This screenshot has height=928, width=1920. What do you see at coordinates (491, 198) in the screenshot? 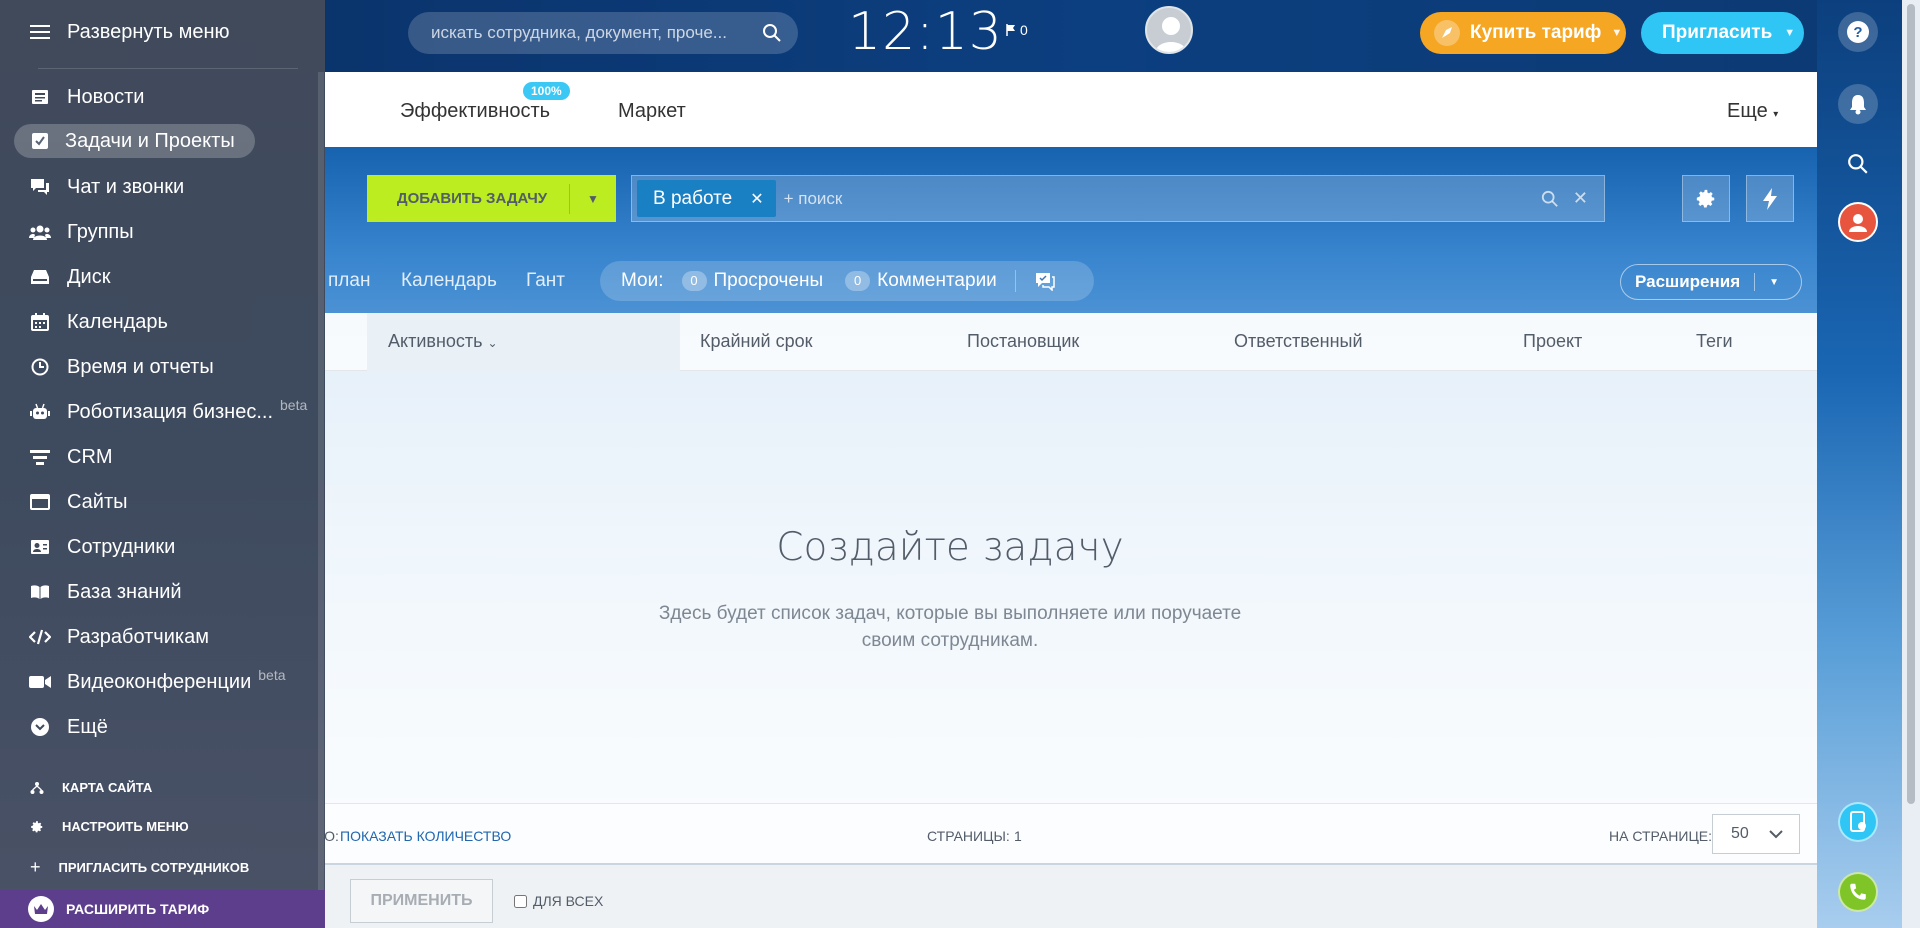
I see `add-task-button: ДОБАВИТЬ ЗАДАЧУ ▼` at bounding box center [491, 198].